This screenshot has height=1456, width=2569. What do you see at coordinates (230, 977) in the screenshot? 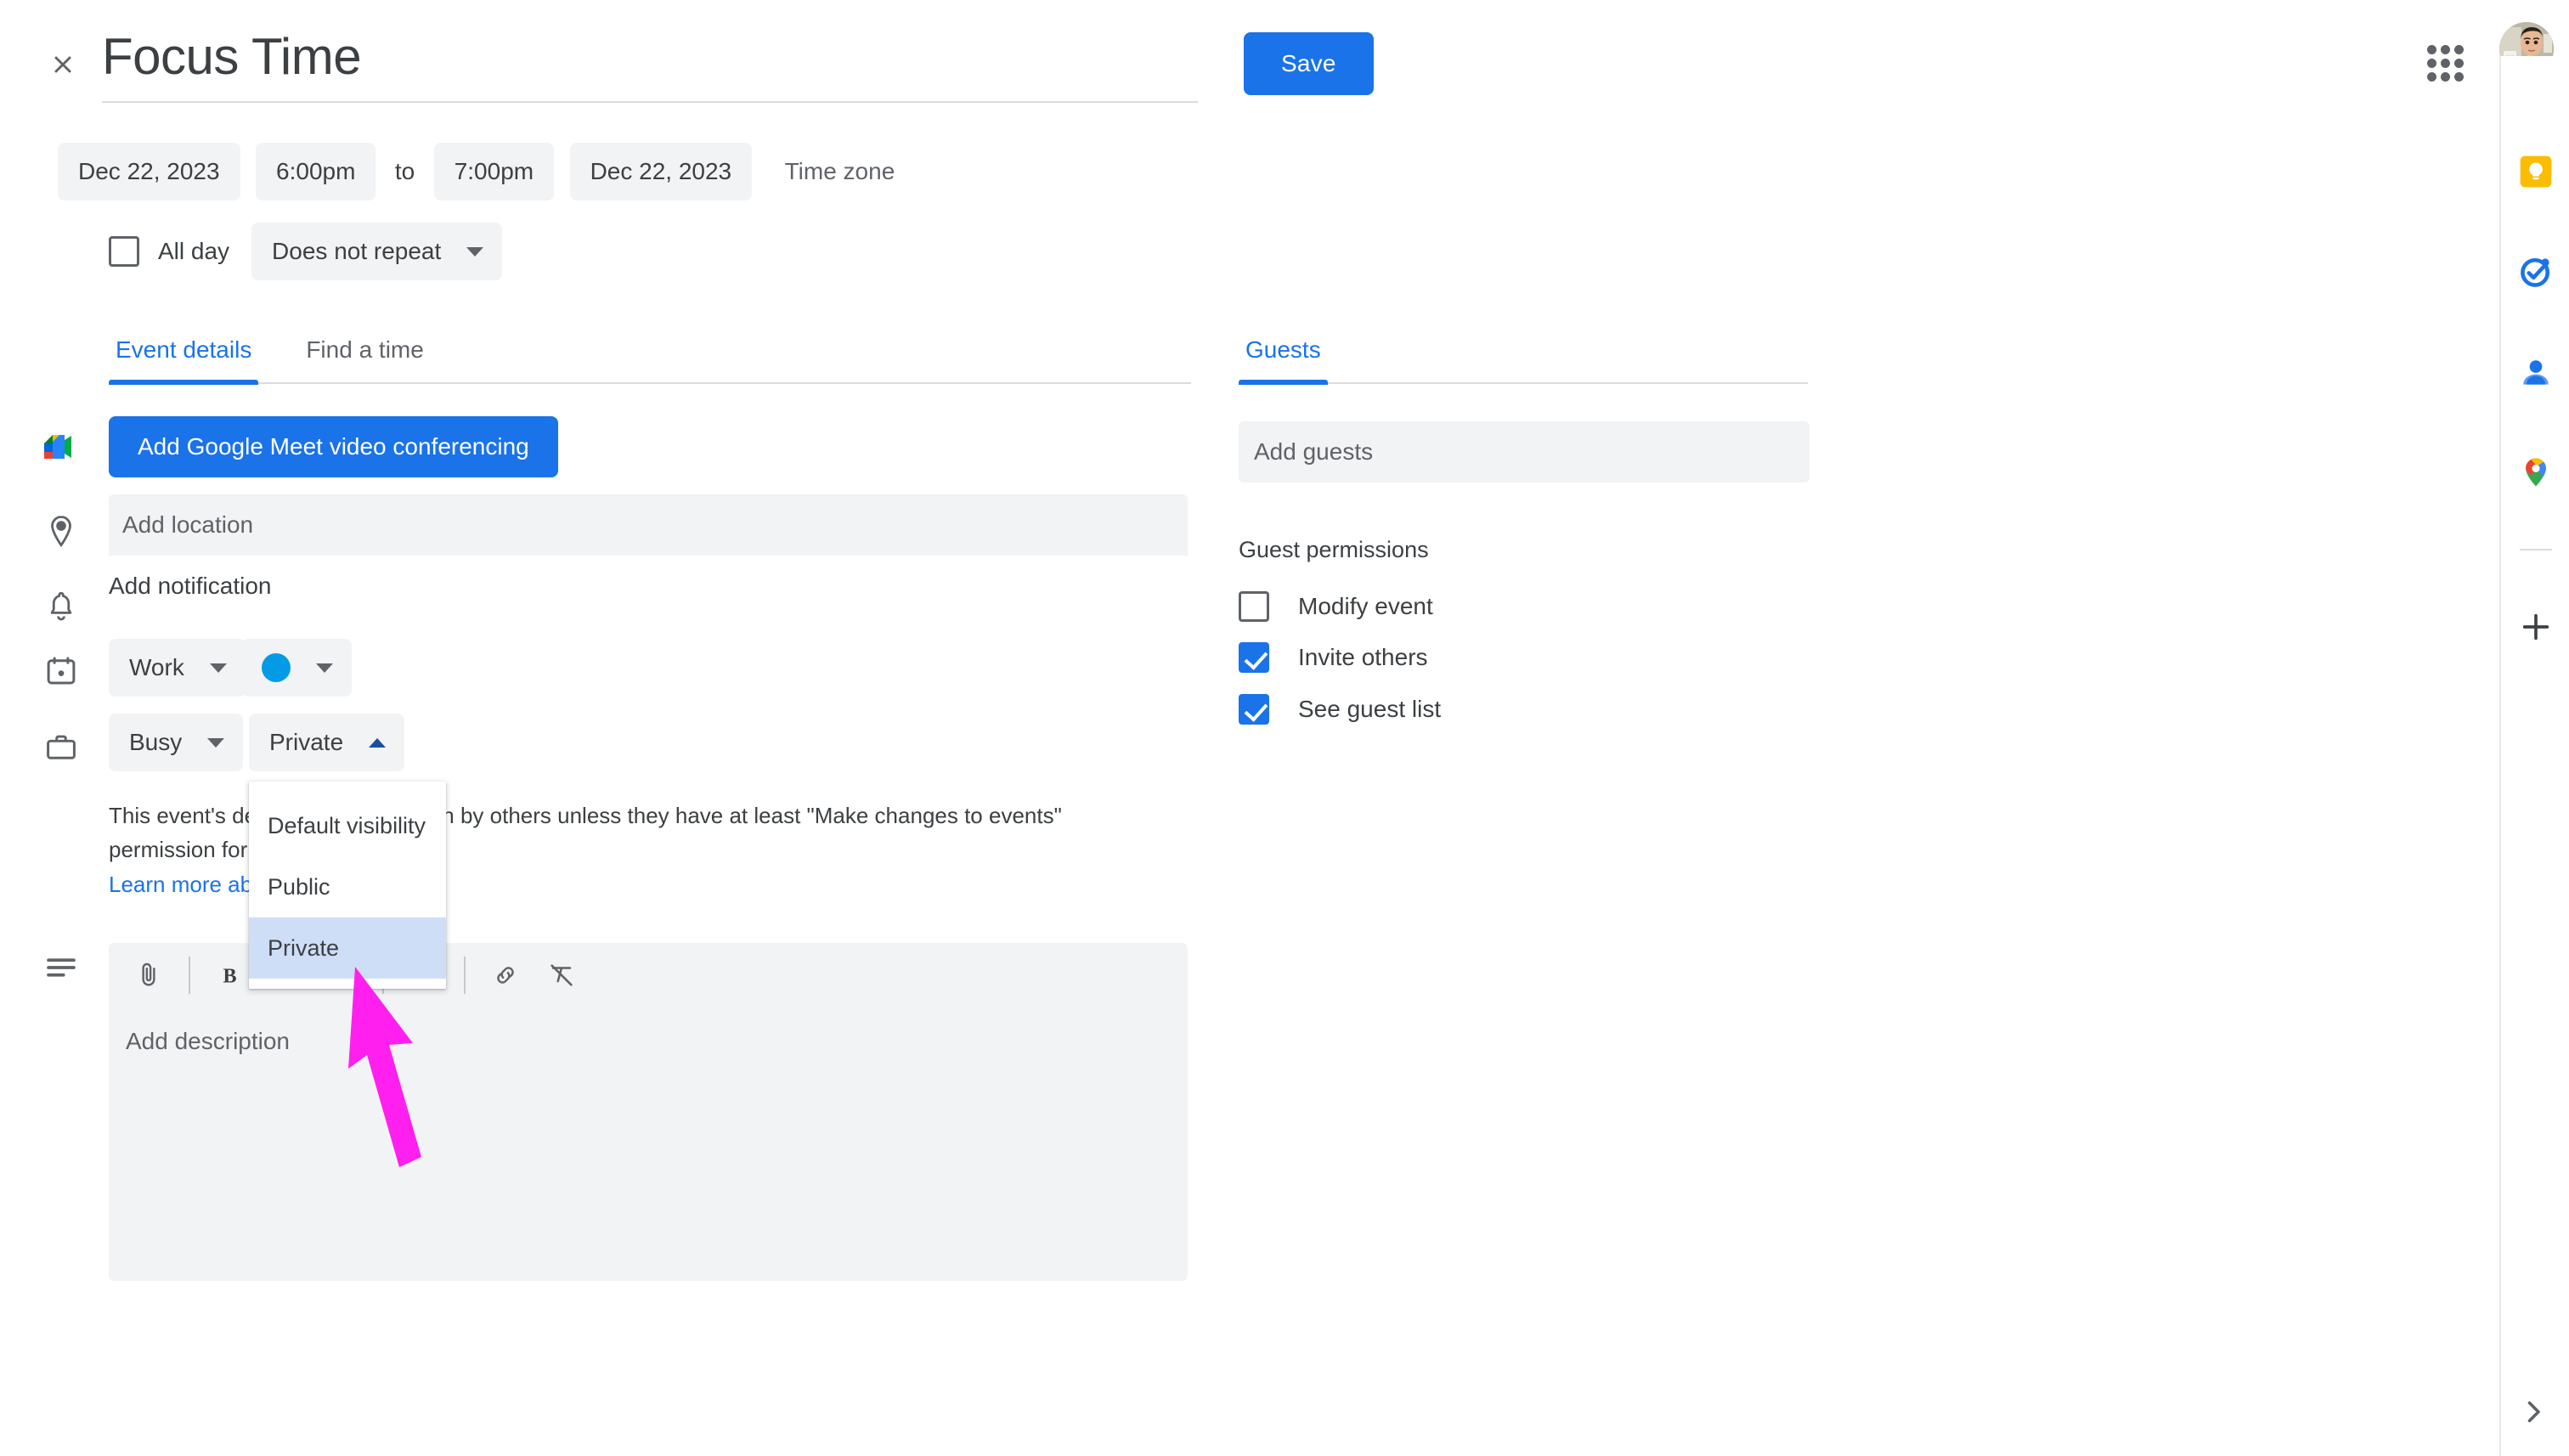
I see `svg-text: B` at bounding box center [230, 977].